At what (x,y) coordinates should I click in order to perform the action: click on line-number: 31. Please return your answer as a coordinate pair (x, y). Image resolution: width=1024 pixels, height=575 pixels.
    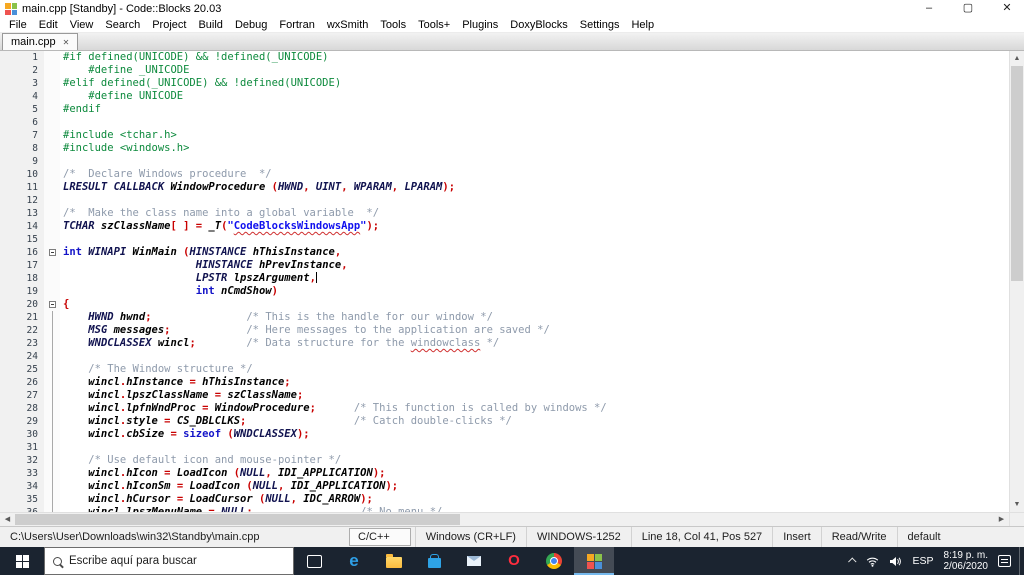
    Looking at the image, I should click on (22, 447).